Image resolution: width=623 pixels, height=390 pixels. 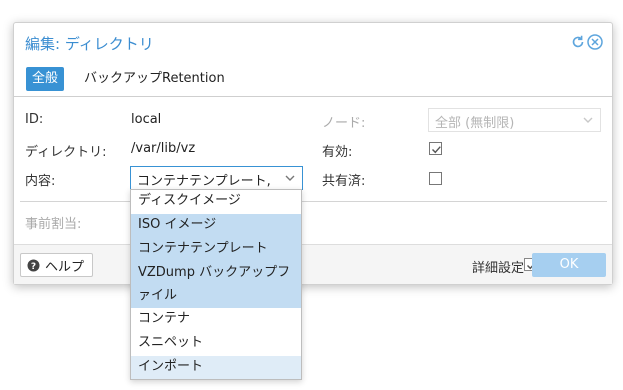 I want to click on dropdown-item-vzdump-backup: VZDump バックアップファイル, so click(x=216, y=284).